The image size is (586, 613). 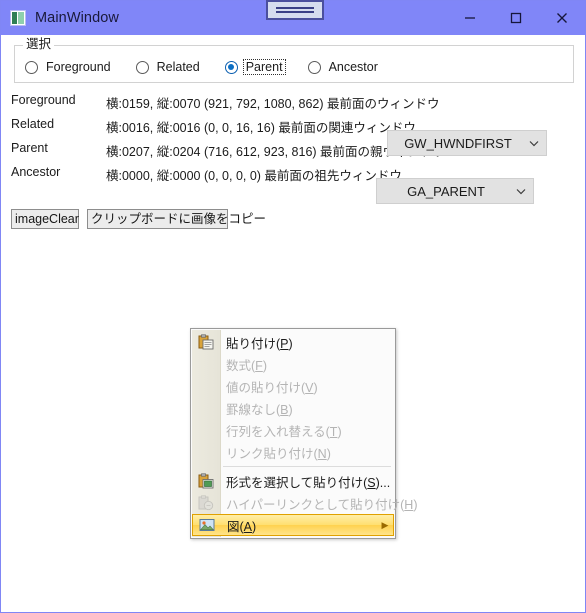 What do you see at coordinates (458, 143) in the screenshot?
I see `related-window-combobox-value: GW_HWNDFIRST` at bounding box center [458, 143].